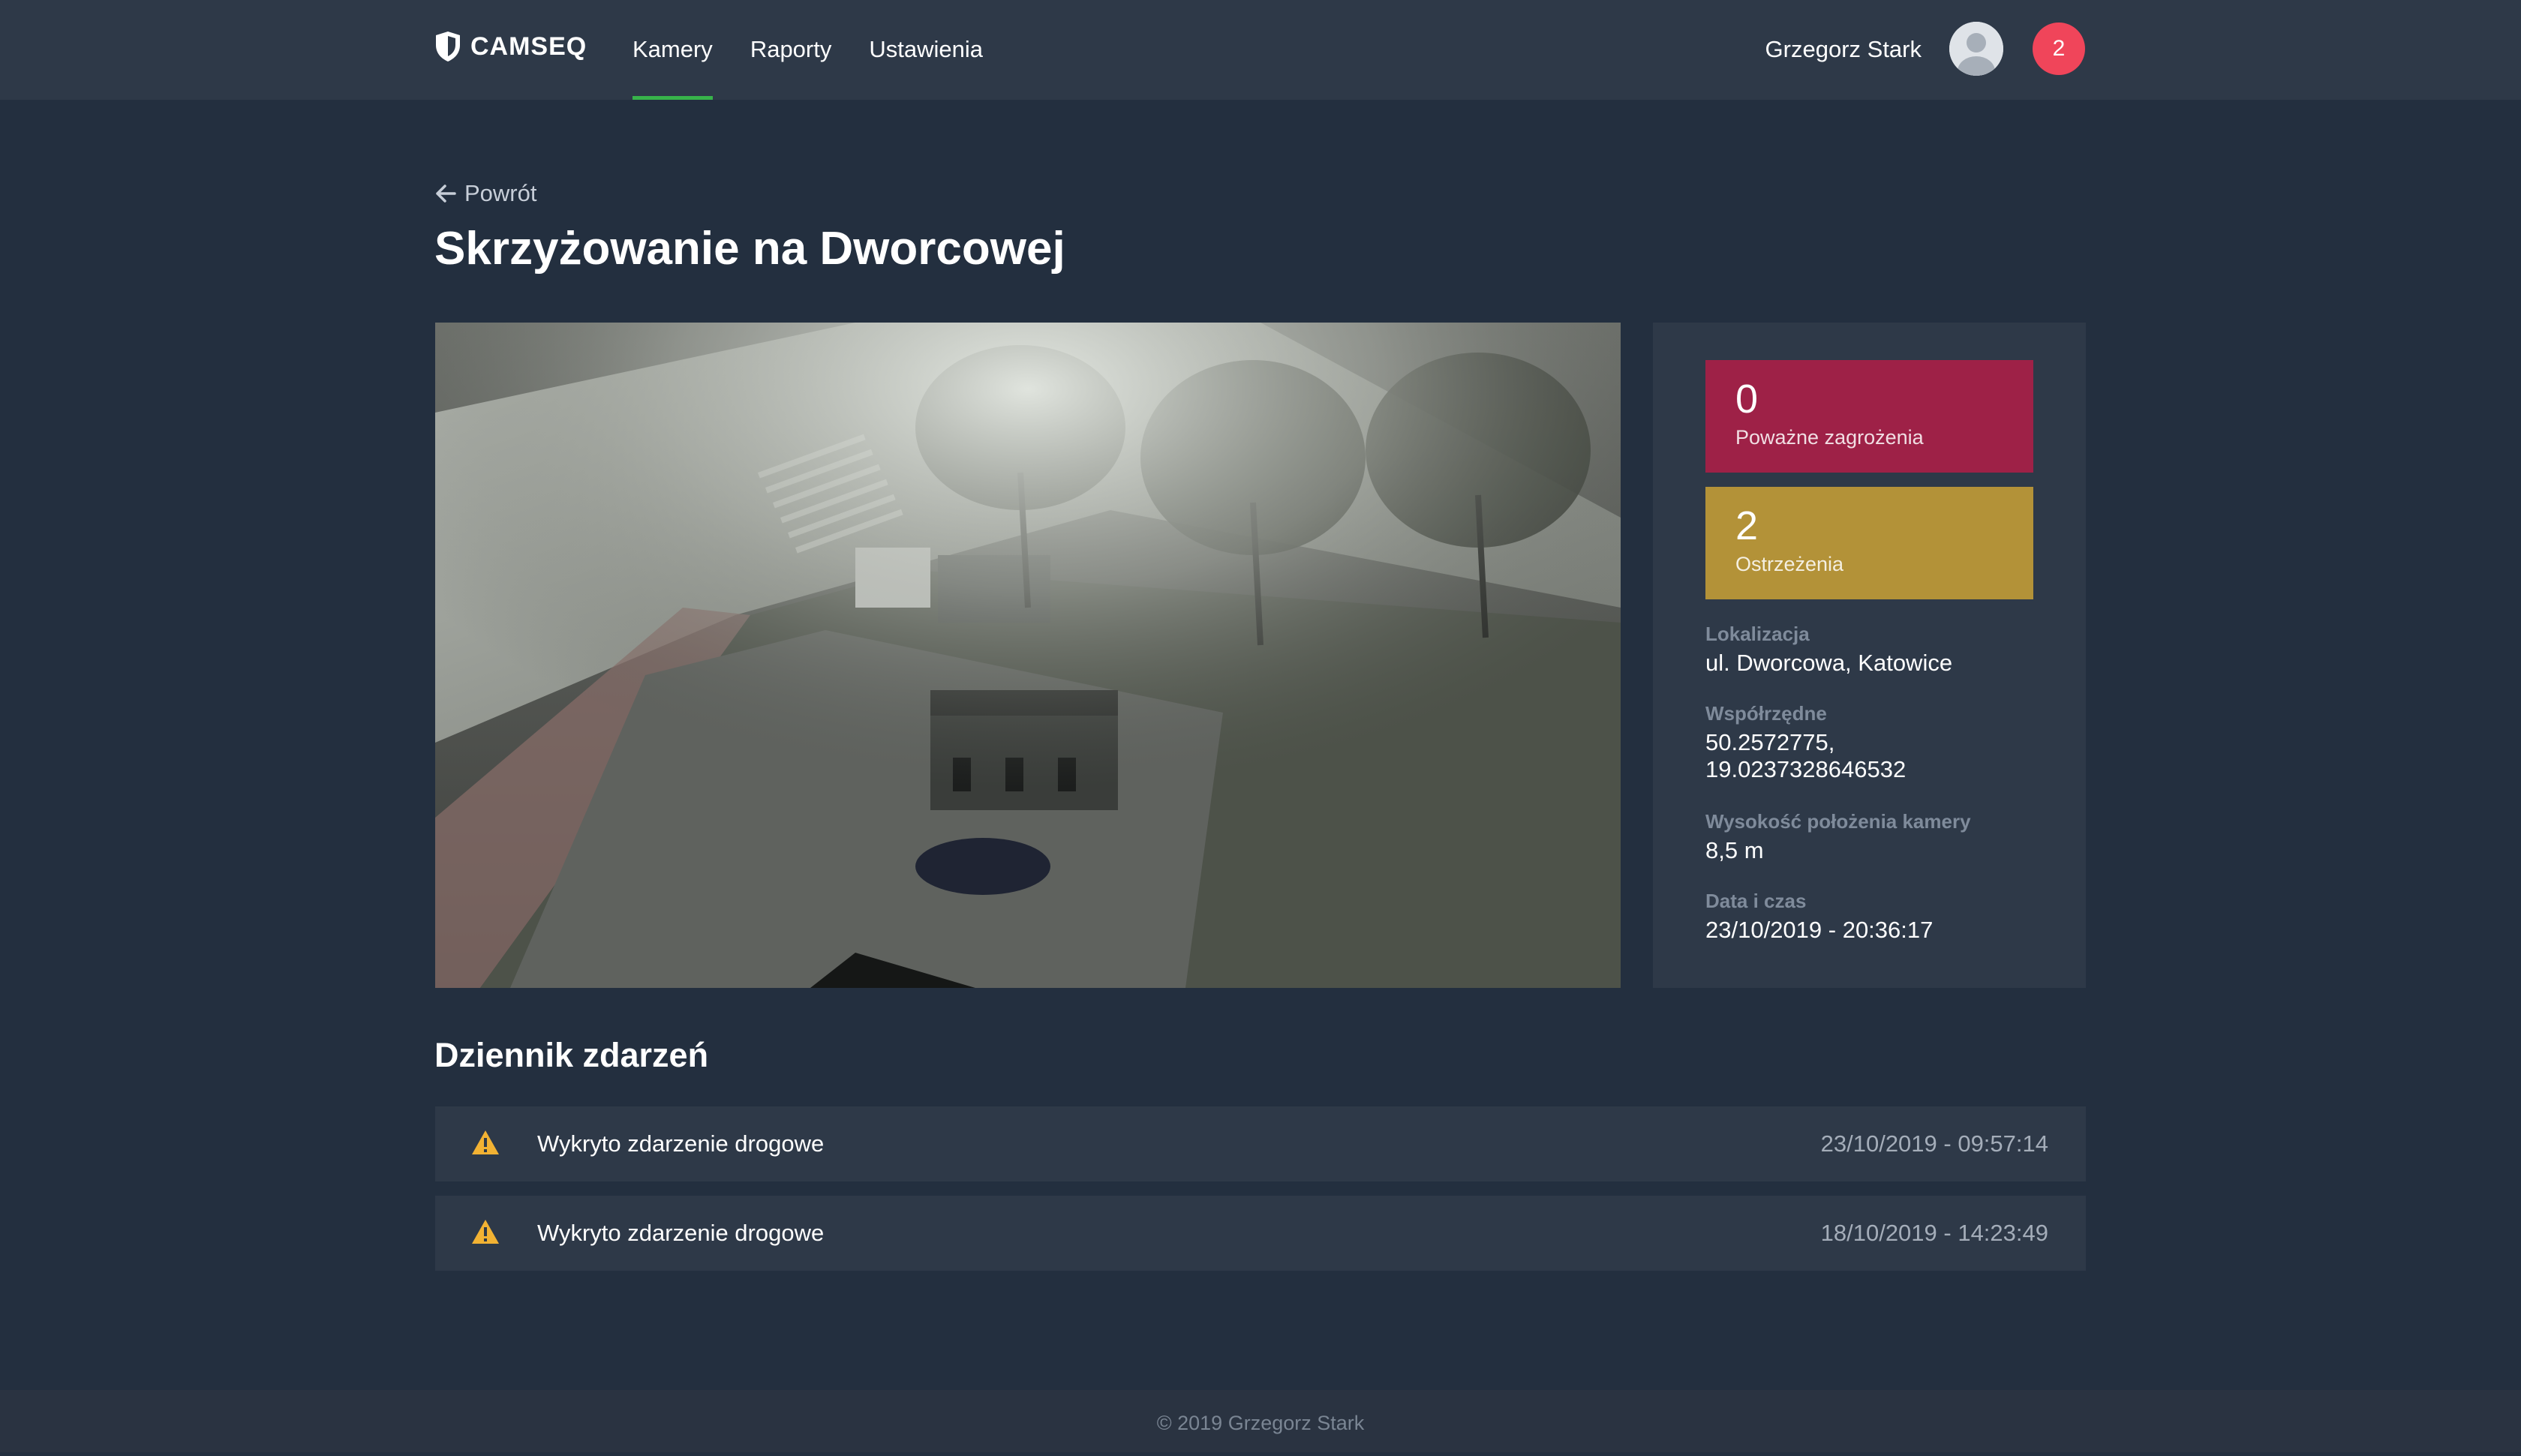 Image resolution: width=2521 pixels, height=1456 pixels. What do you see at coordinates (1869, 543) in the screenshot?
I see `warnings-card: 2 Ostrzeżenia` at bounding box center [1869, 543].